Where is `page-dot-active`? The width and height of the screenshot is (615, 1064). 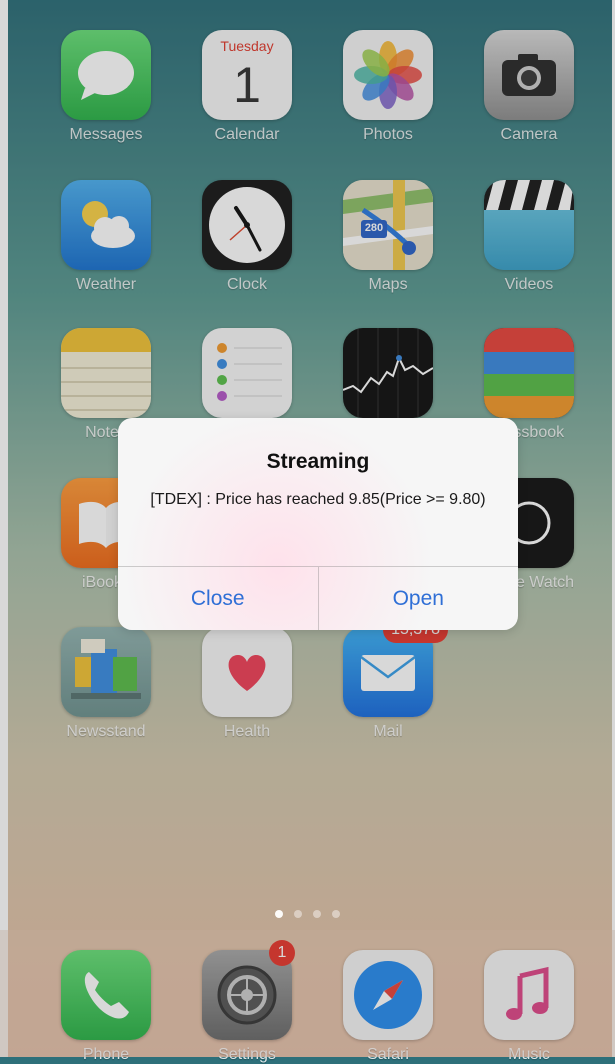 page-dot-active is located at coordinates (279, 914).